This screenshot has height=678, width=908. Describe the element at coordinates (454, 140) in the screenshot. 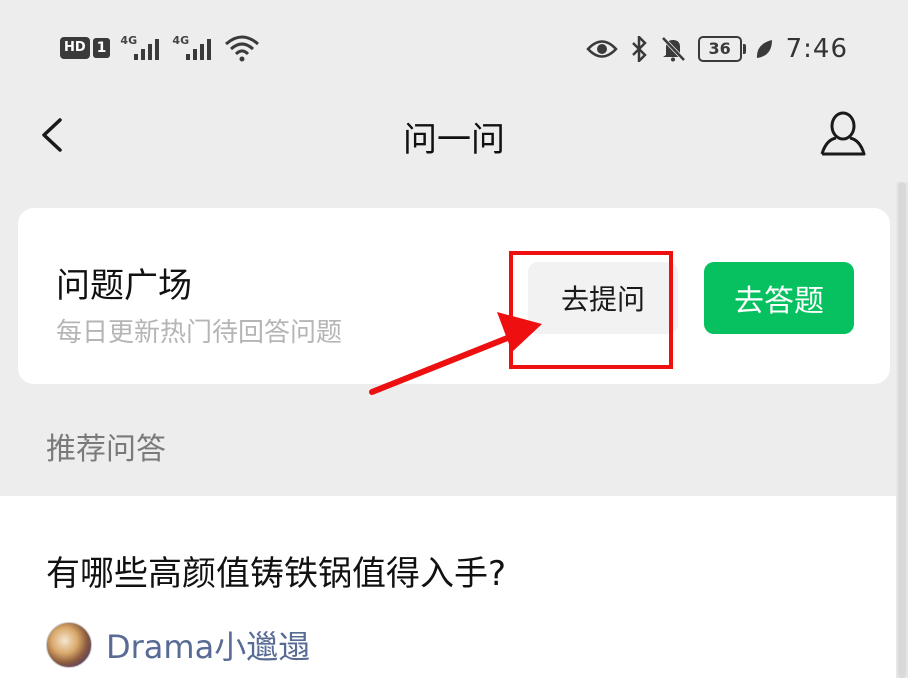

I see `page-title: 问一问` at that location.